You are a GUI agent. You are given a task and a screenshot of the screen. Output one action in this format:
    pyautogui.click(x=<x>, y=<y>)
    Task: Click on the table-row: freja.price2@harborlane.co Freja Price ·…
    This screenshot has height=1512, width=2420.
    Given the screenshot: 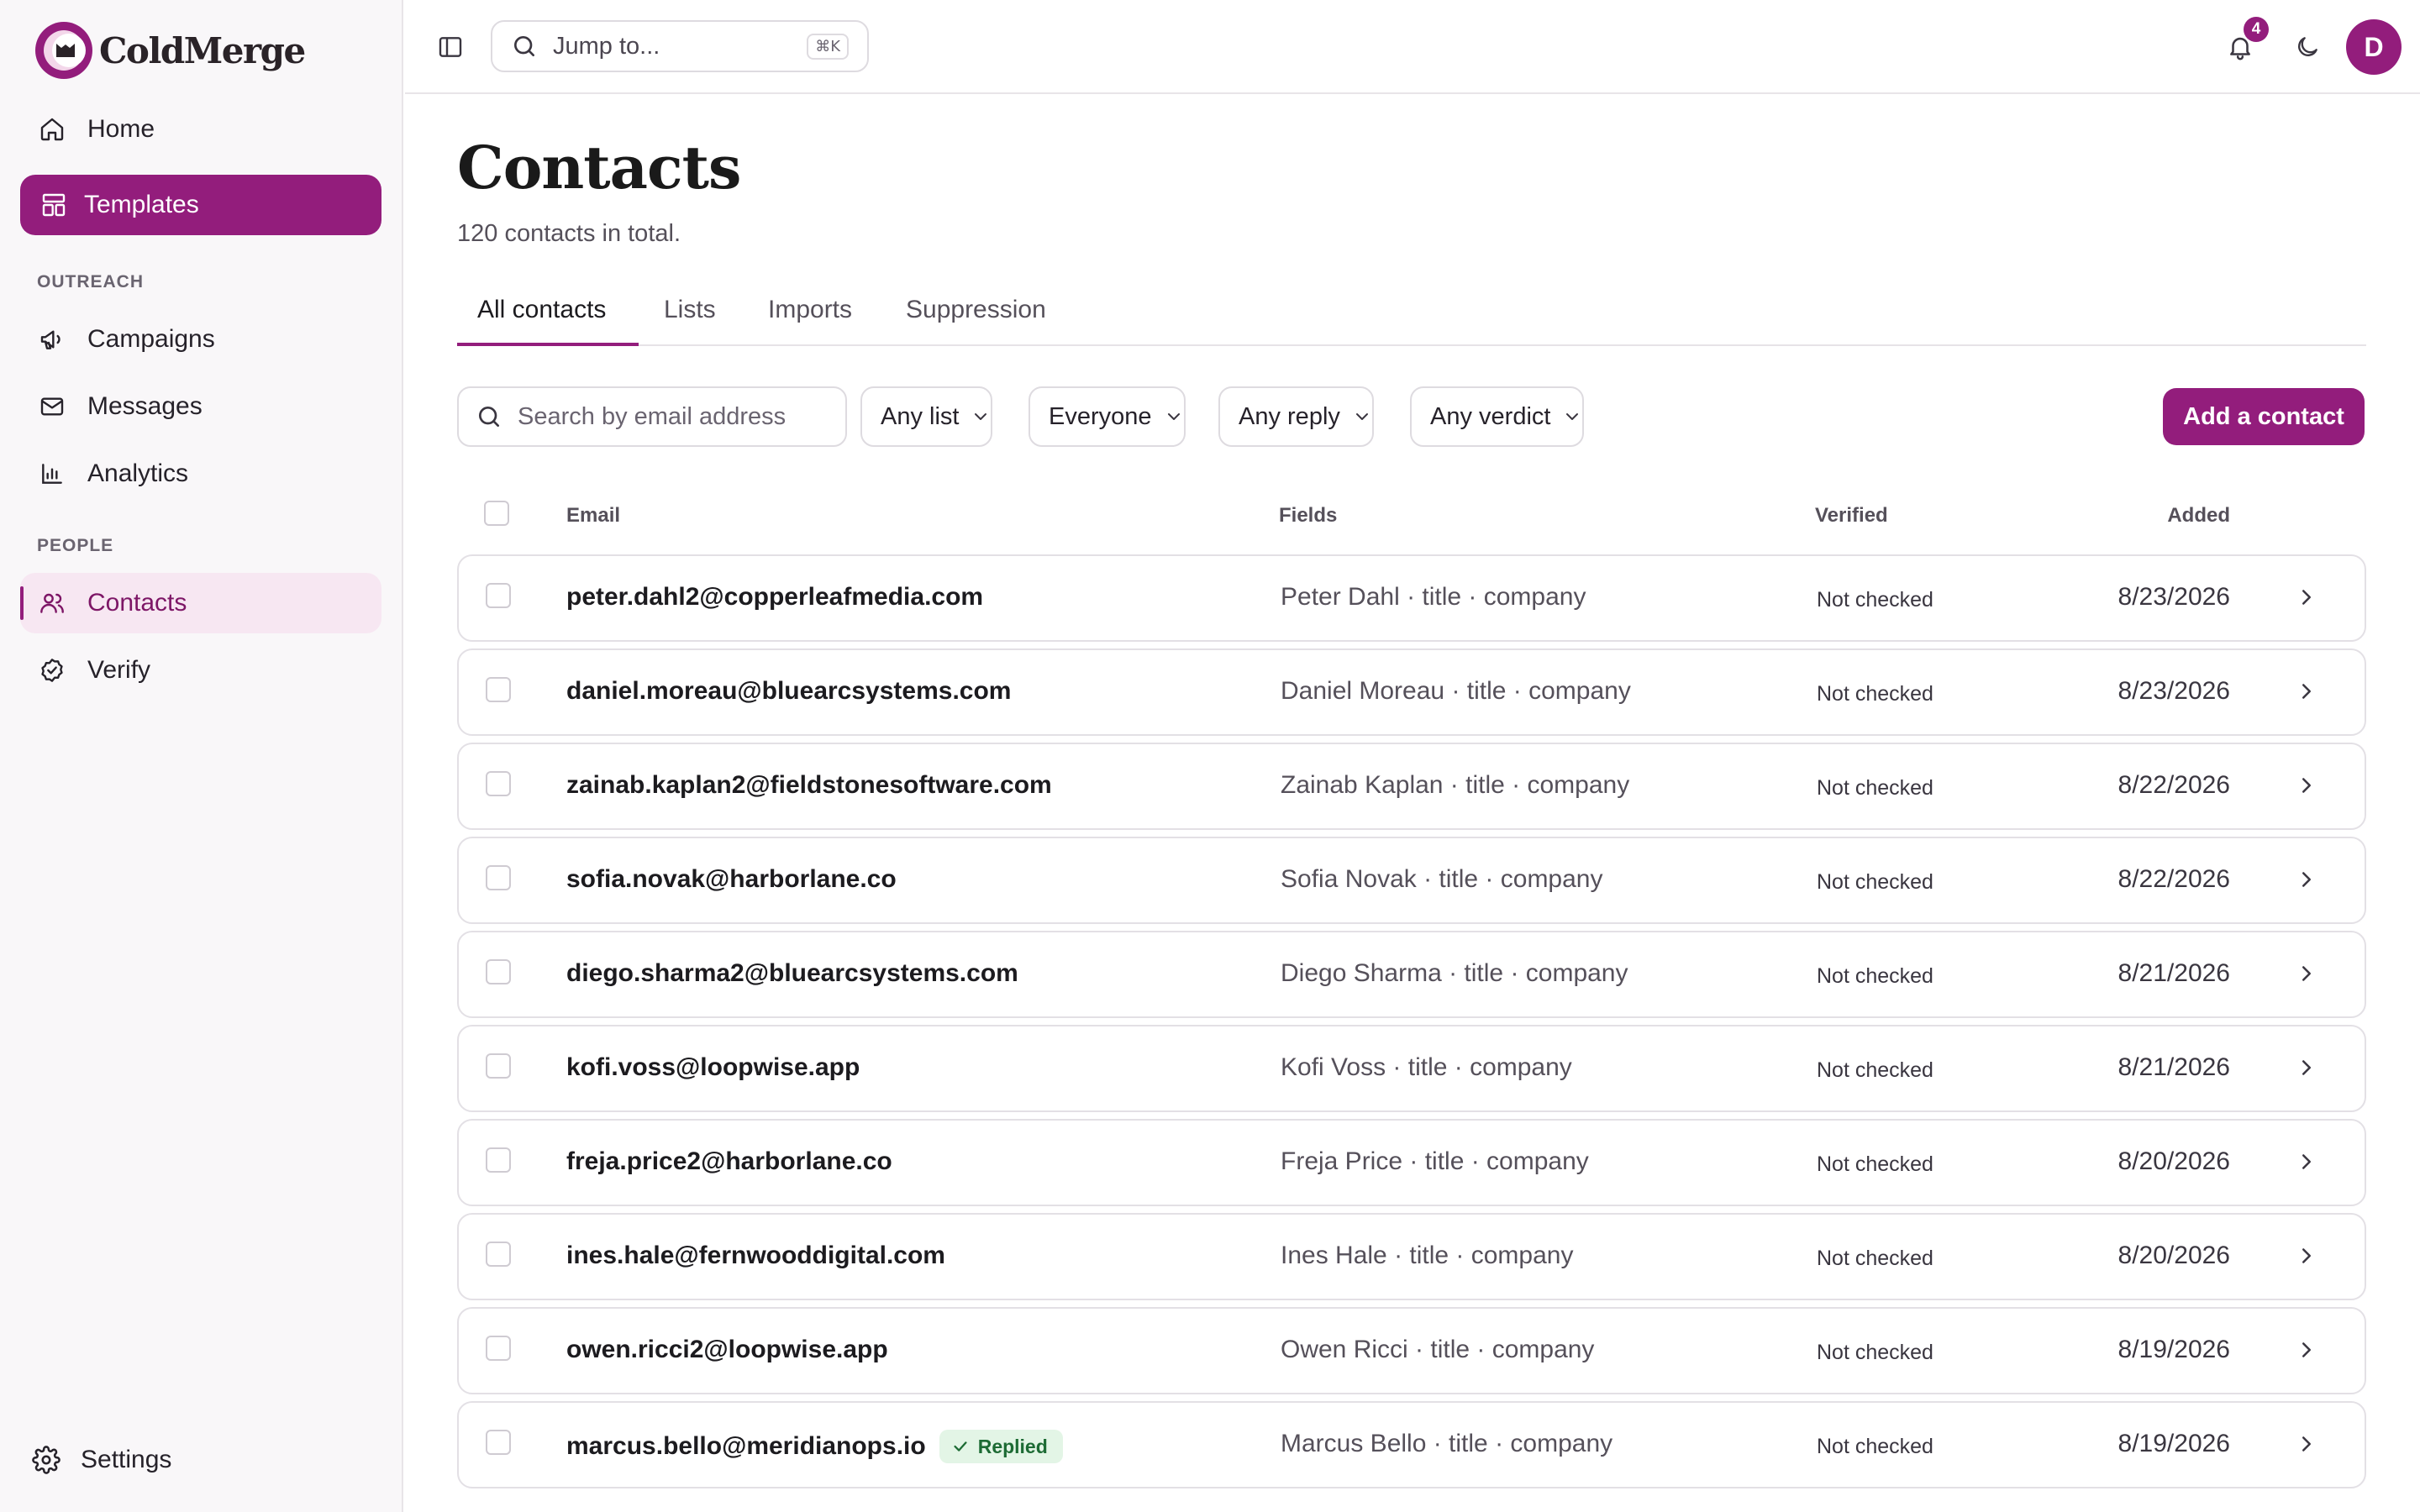 What is the action you would take?
    pyautogui.click(x=1411, y=1162)
    